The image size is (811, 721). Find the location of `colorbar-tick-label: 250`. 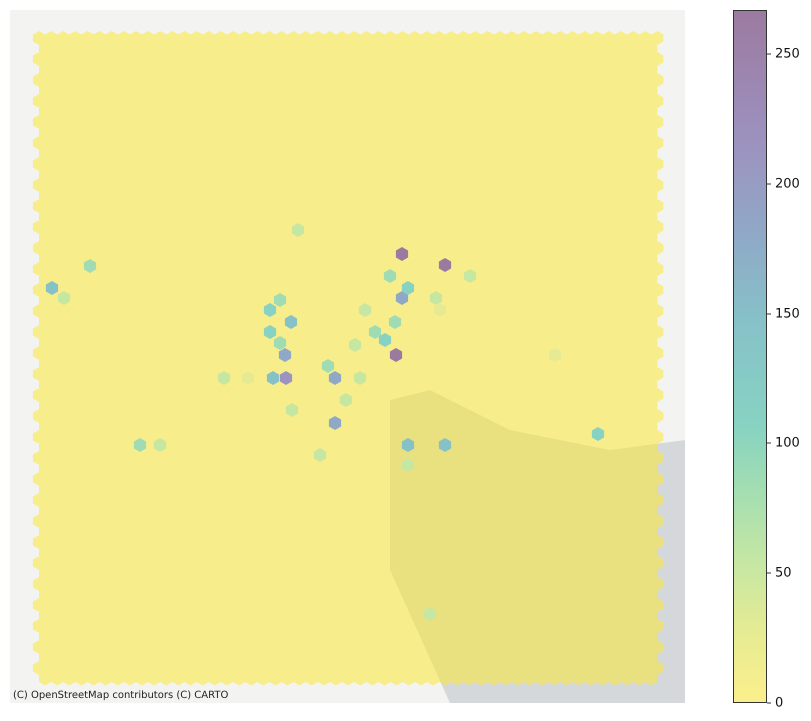

colorbar-tick-label: 250 is located at coordinates (787, 54).